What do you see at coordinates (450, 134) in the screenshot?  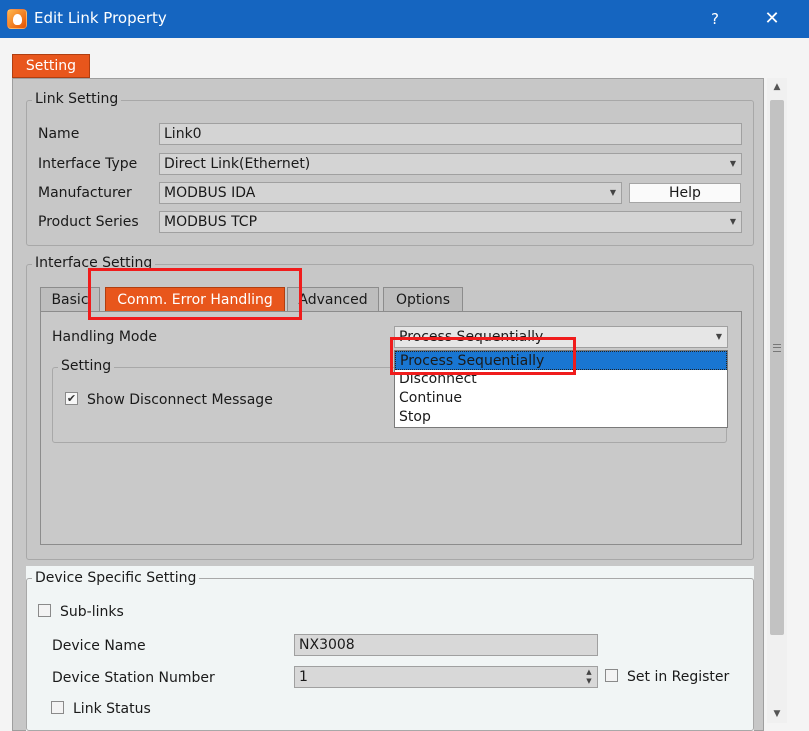 I see `name-field: Link0` at bounding box center [450, 134].